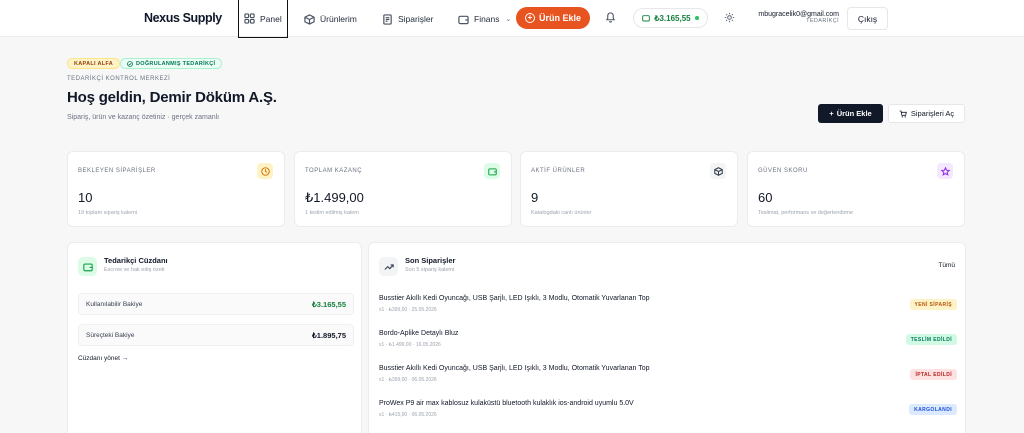 The width and height of the screenshot is (1024, 433). Describe the element at coordinates (338, 19) in the screenshot. I see `nav-urunlerim-label: Ürünlerim` at that location.